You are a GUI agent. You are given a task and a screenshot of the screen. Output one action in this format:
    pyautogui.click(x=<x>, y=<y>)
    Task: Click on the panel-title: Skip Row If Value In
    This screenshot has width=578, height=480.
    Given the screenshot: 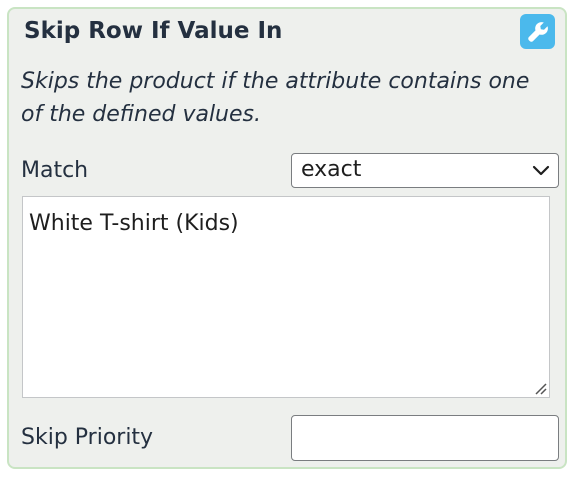 What is the action you would take?
    pyautogui.click(x=153, y=31)
    